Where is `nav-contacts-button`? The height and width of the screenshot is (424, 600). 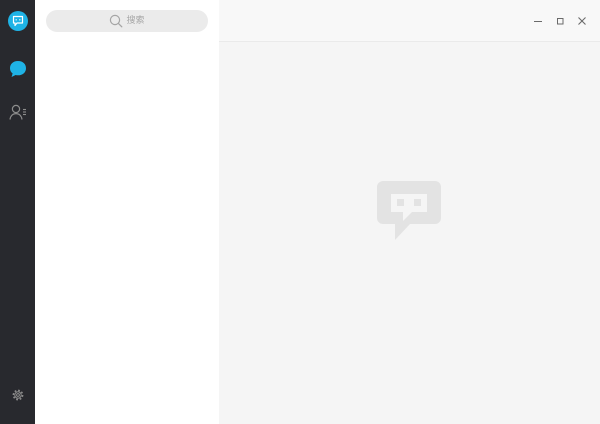 nav-contacts-button is located at coordinates (17, 111).